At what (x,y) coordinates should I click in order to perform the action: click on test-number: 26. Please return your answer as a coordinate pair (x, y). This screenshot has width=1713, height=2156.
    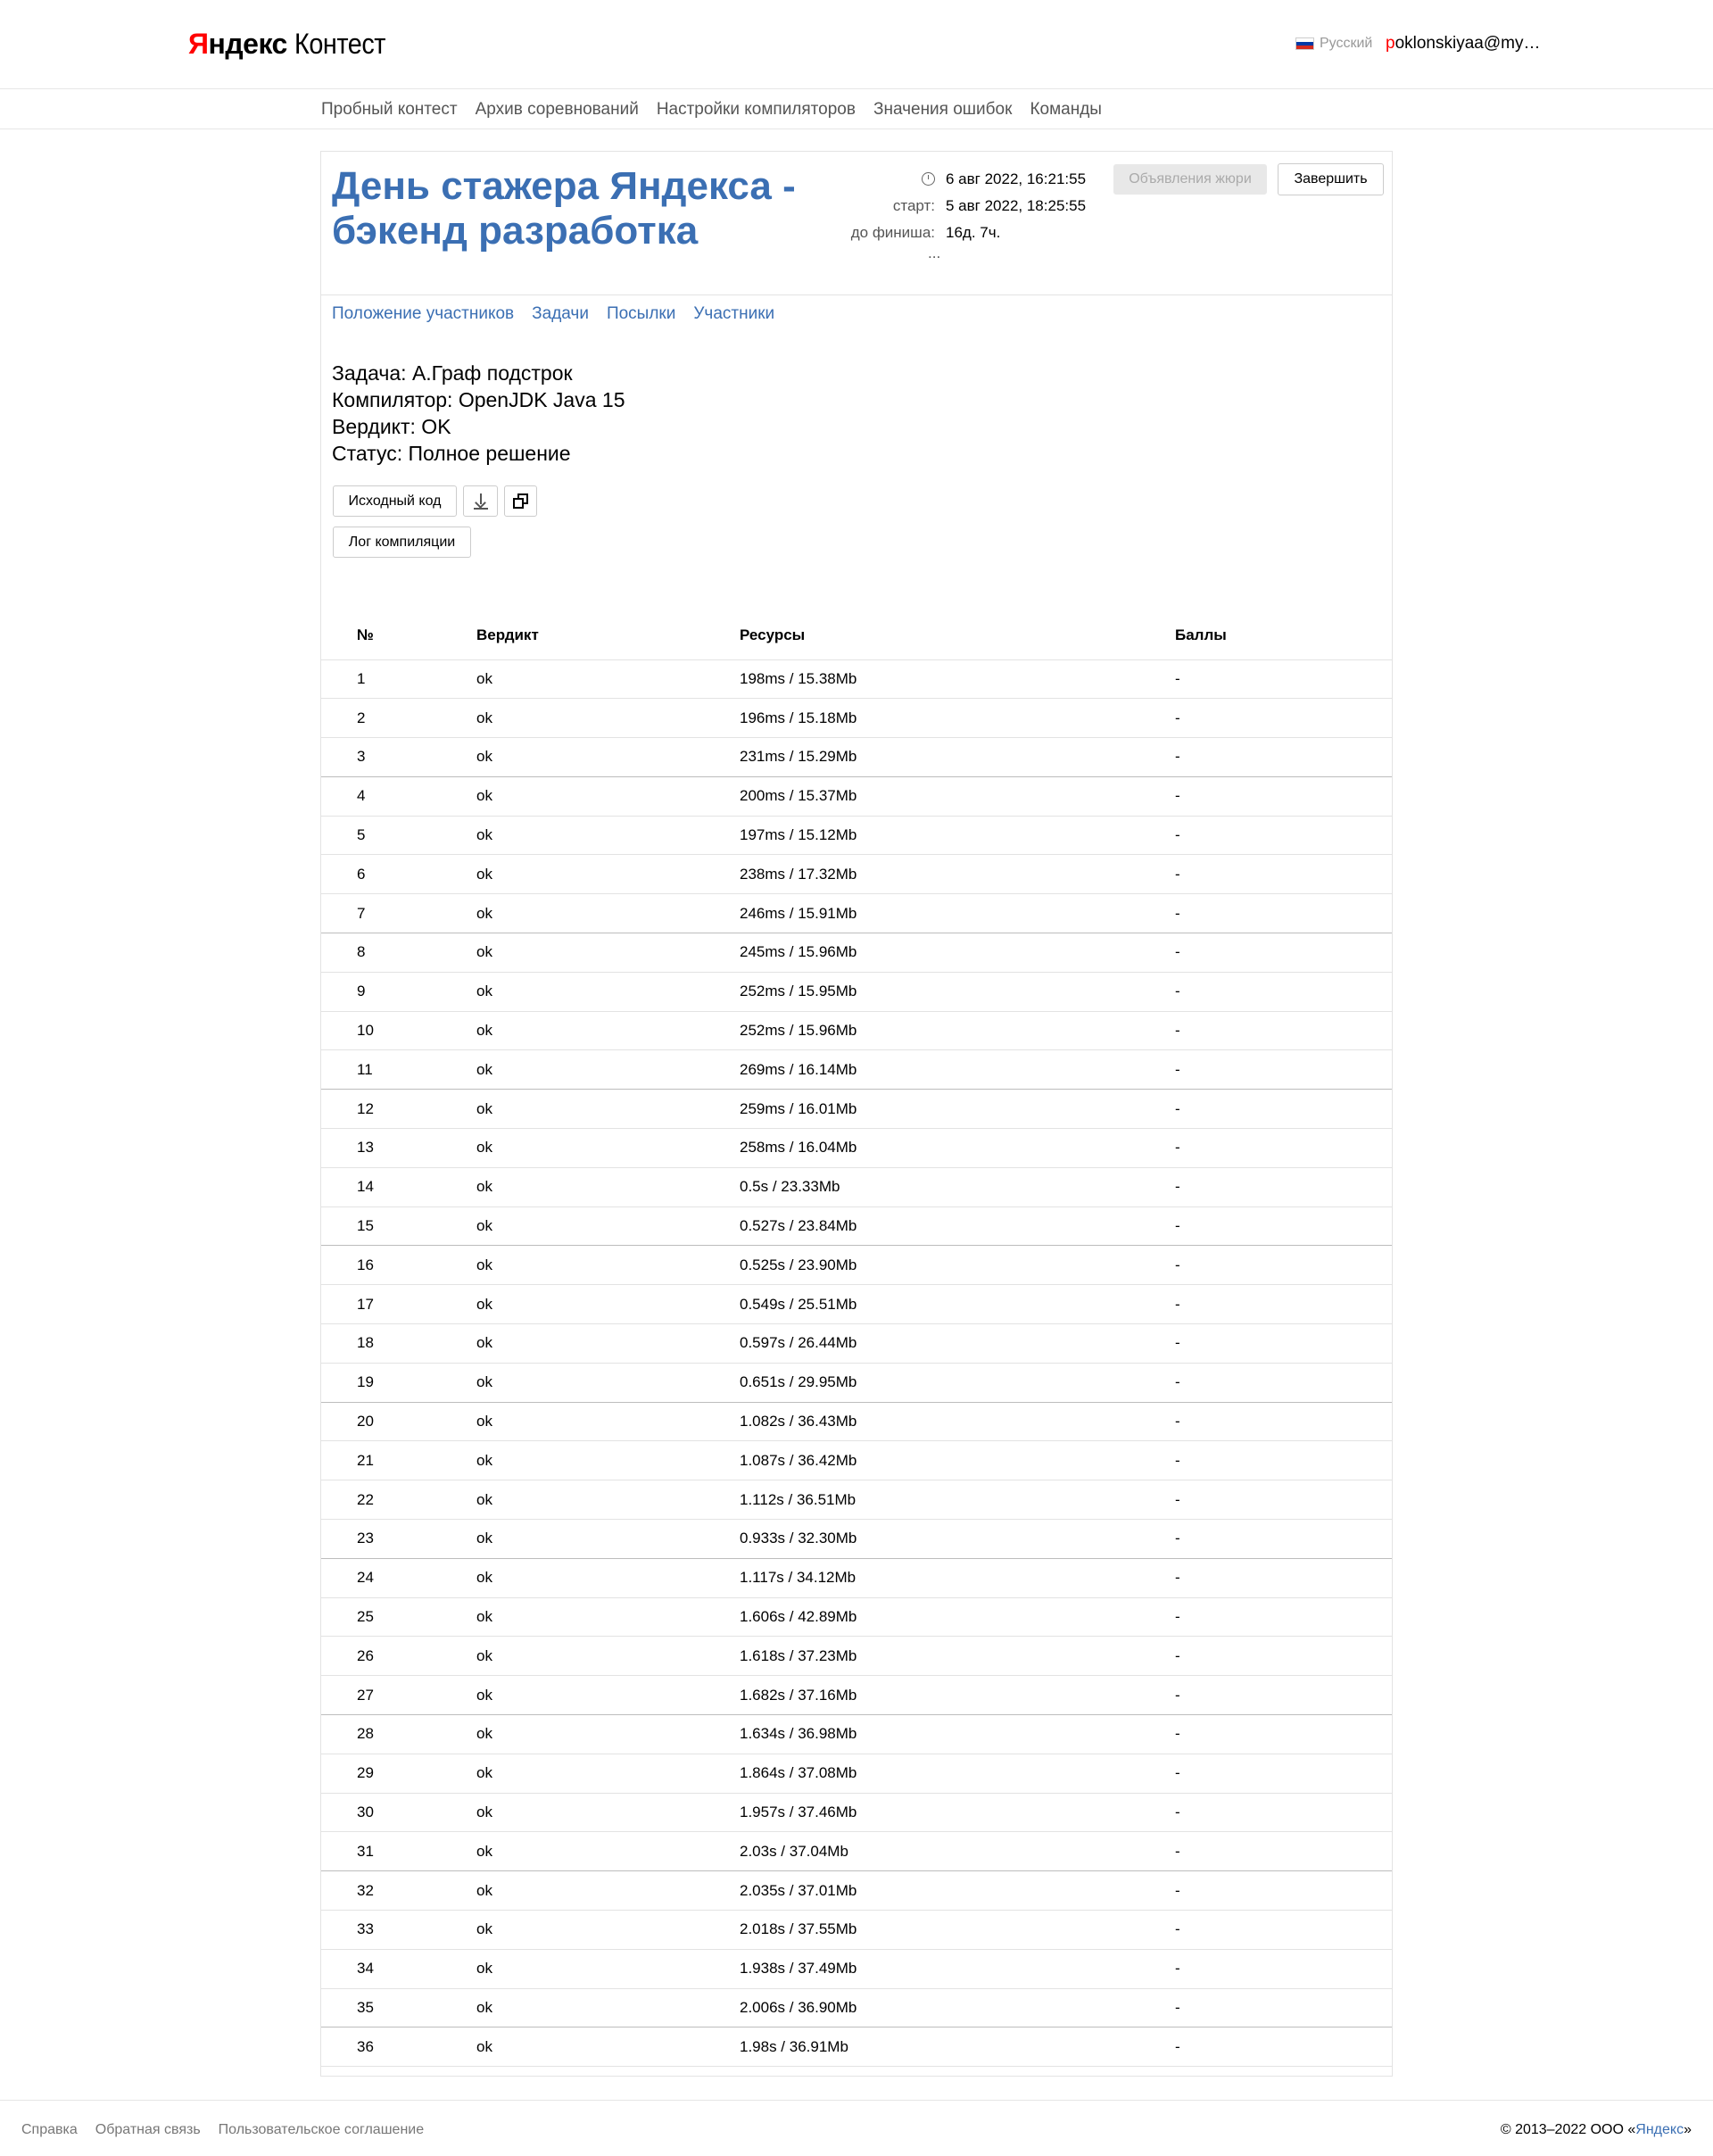
    Looking at the image, I should click on (398, 1656).